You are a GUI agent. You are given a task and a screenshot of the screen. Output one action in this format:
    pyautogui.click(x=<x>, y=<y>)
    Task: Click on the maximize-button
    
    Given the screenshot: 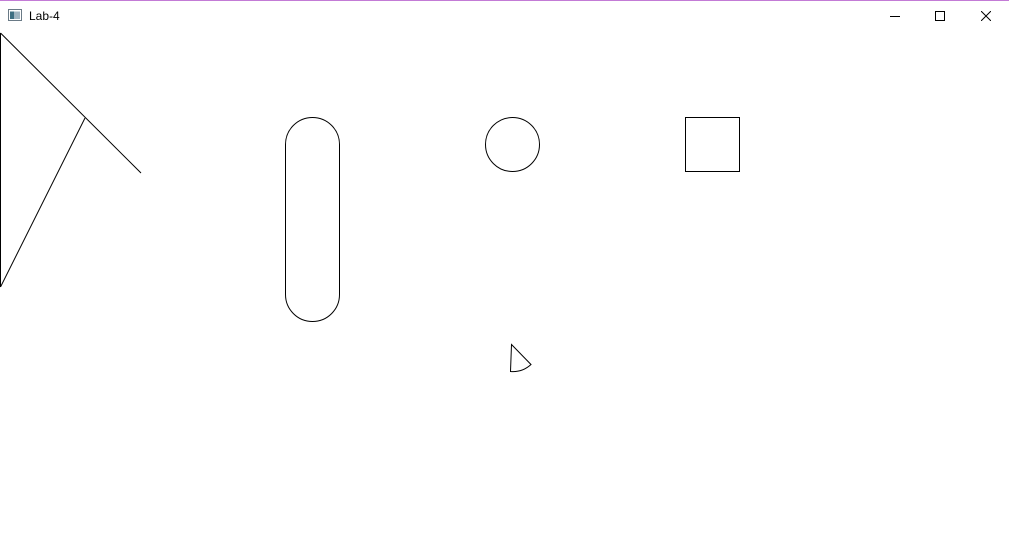 What is the action you would take?
    pyautogui.click(x=940, y=16)
    